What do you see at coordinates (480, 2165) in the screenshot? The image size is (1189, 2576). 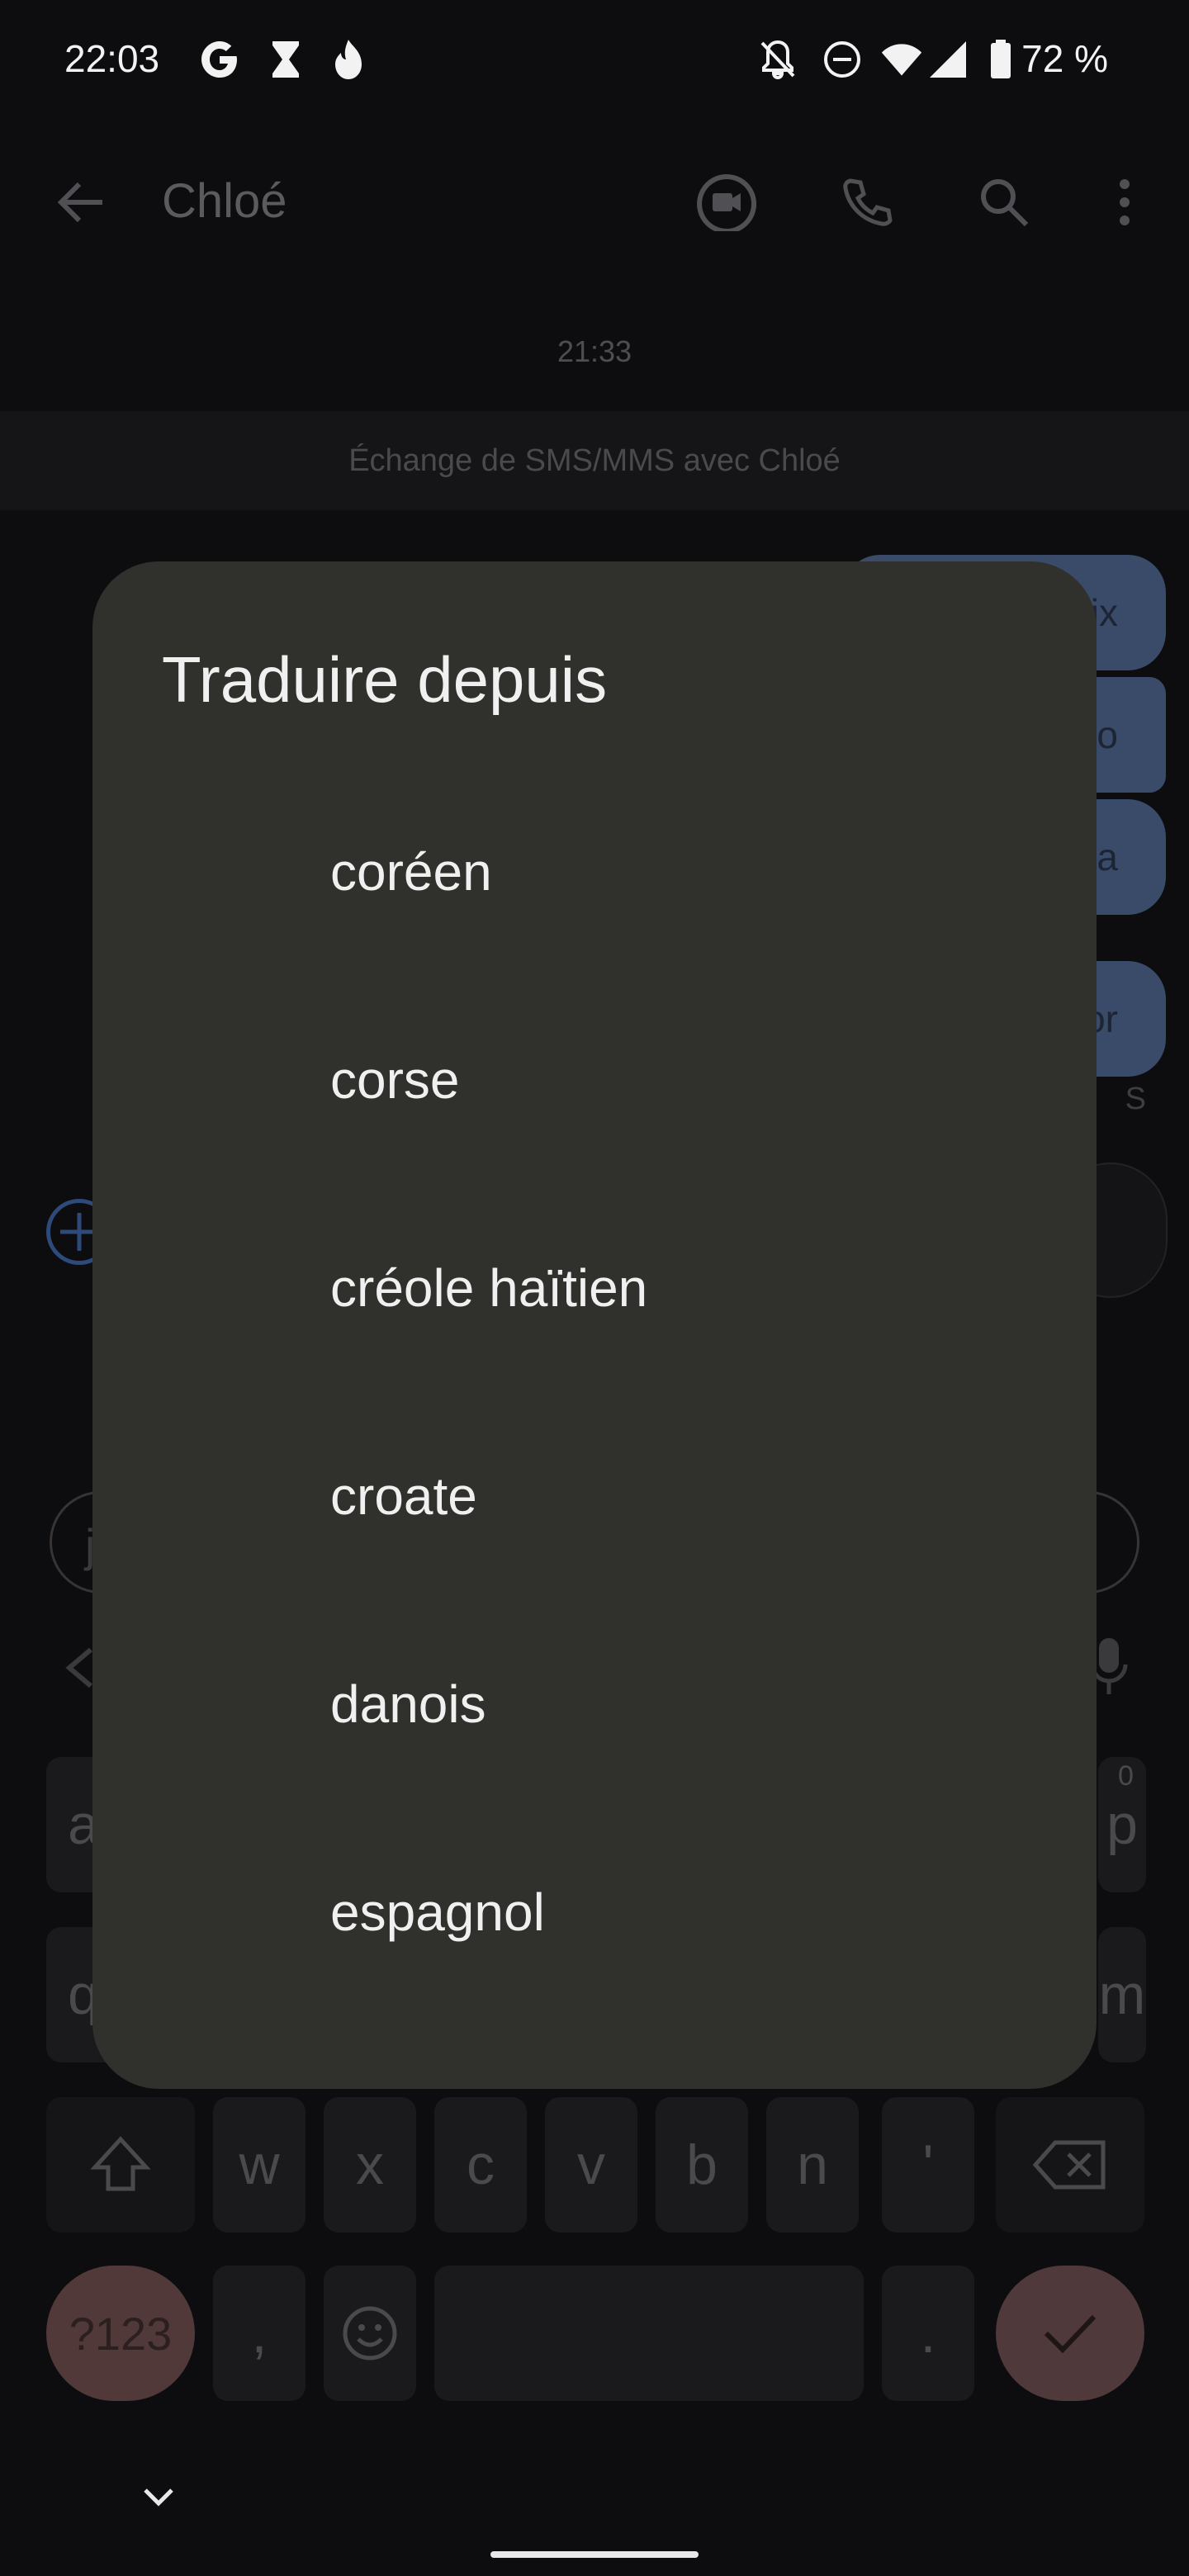 I see `key-c: c` at bounding box center [480, 2165].